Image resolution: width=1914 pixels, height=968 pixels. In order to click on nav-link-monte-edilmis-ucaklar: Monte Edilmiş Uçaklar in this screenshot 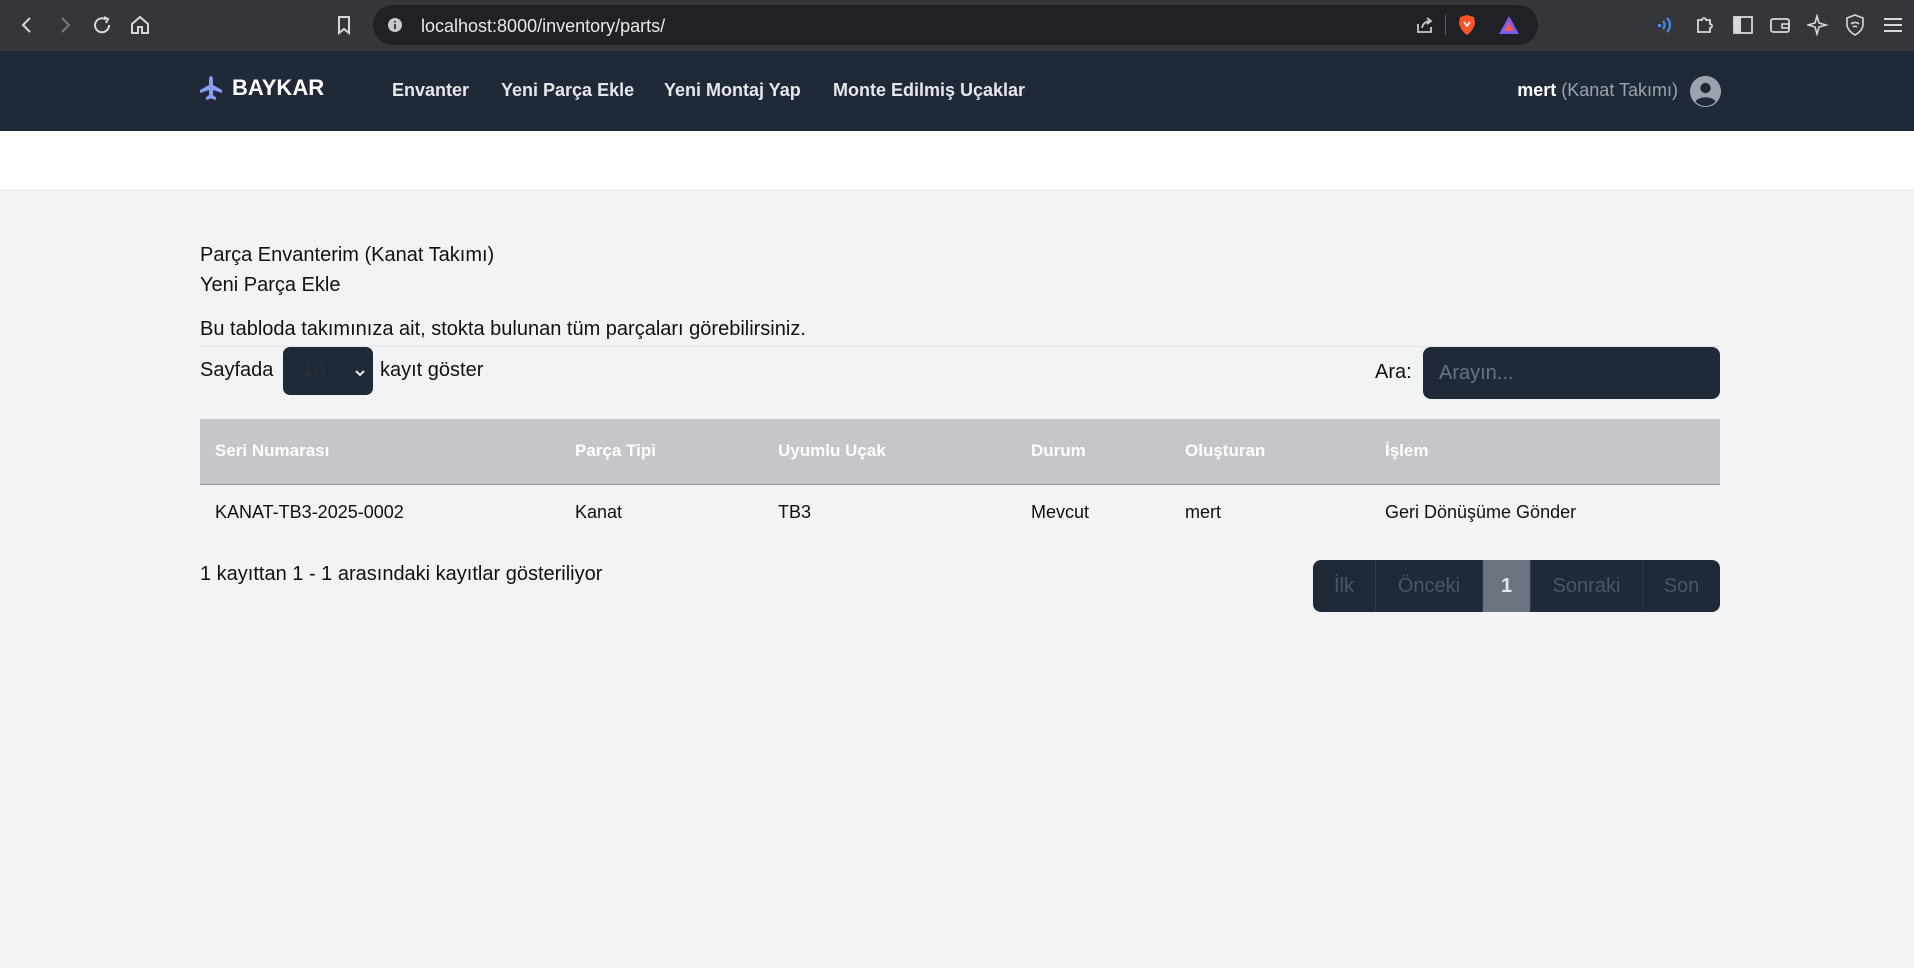, I will do `click(929, 90)`.